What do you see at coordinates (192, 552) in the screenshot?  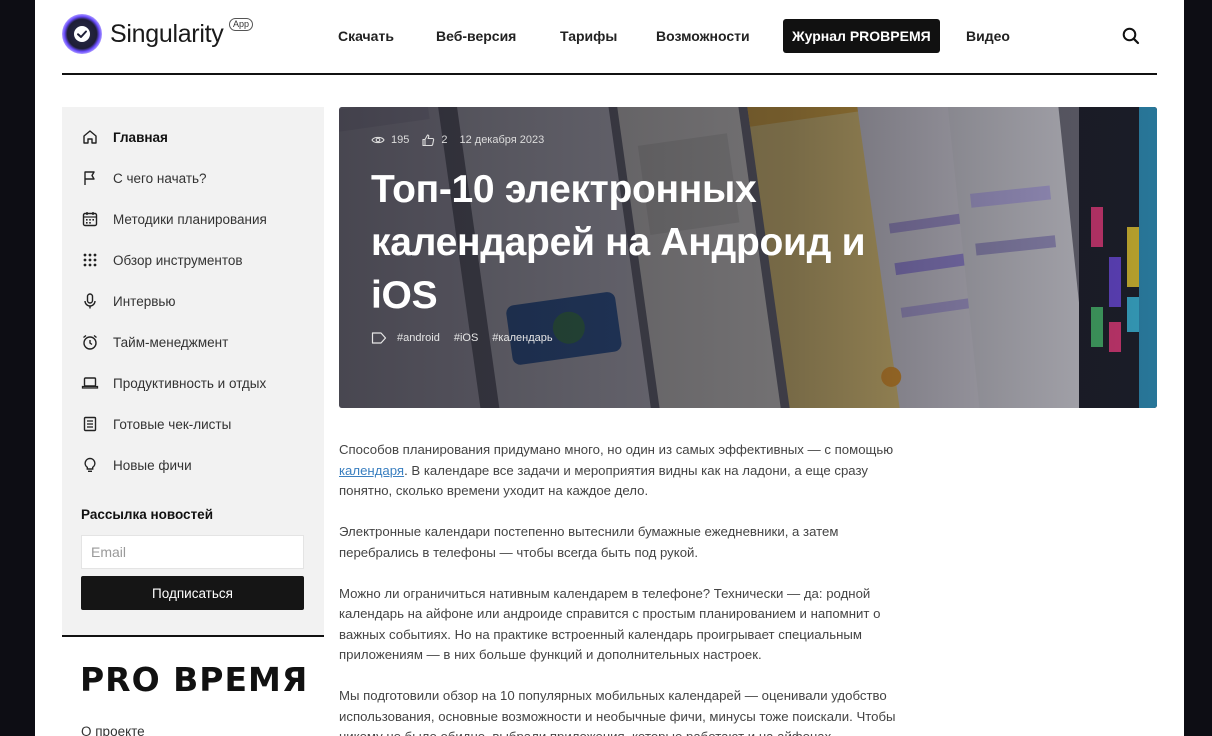 I see `email-field` at bounding box center [192, 552].